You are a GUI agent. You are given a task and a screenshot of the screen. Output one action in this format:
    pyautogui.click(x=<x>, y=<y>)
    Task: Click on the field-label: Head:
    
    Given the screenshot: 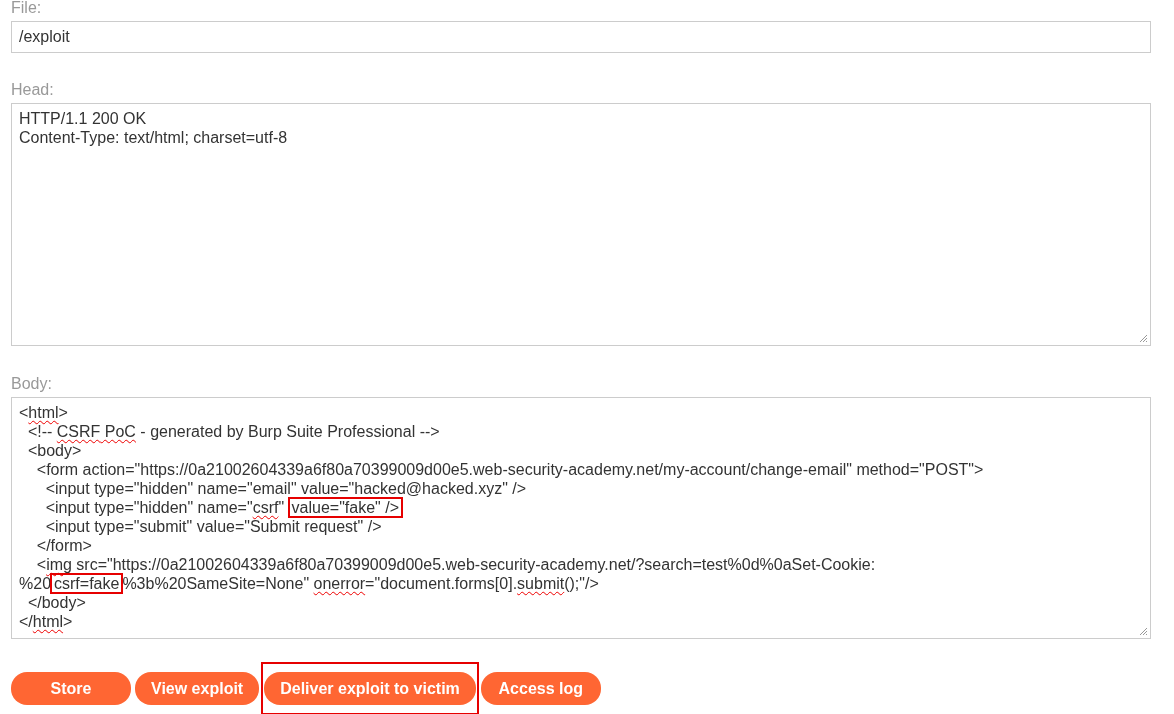 What is the action you would take?
    pyautogui.click(x=32, y=90)
    